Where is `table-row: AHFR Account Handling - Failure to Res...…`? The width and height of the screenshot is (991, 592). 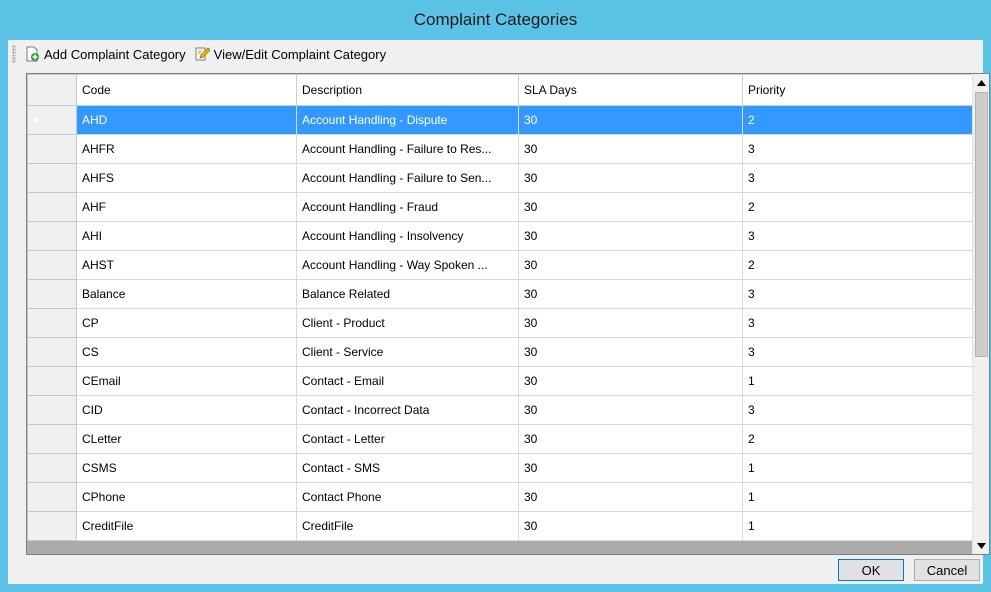
table-row: AHFR Account Handling - Failure to Res...… is located at coordinates (500, 149).